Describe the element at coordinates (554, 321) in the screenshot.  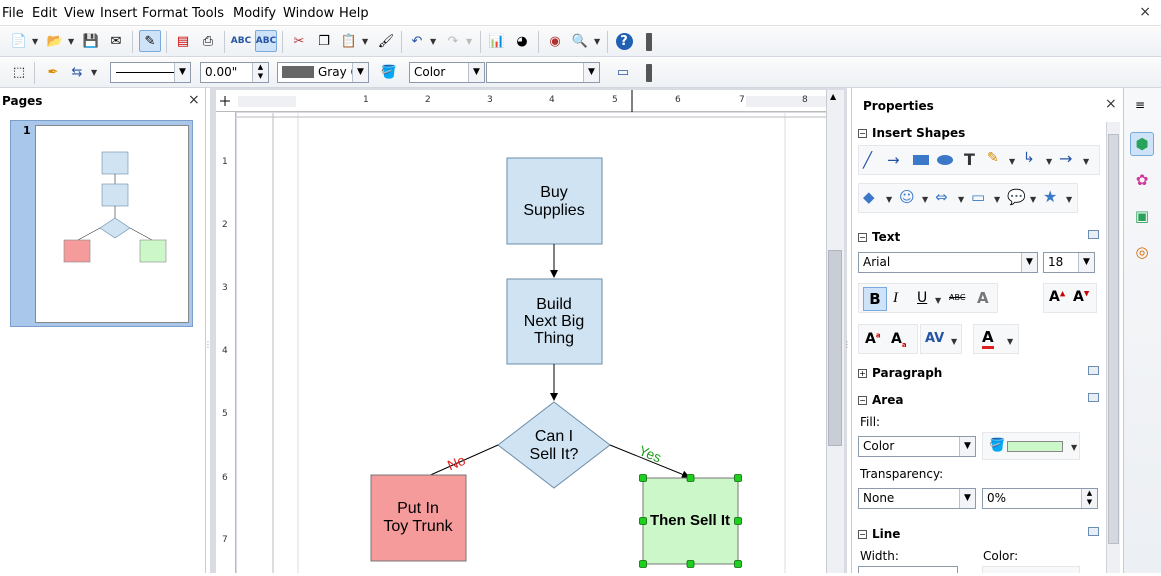
I see `build-next-big-thing-shape: Build Next Big Thing` at that location.